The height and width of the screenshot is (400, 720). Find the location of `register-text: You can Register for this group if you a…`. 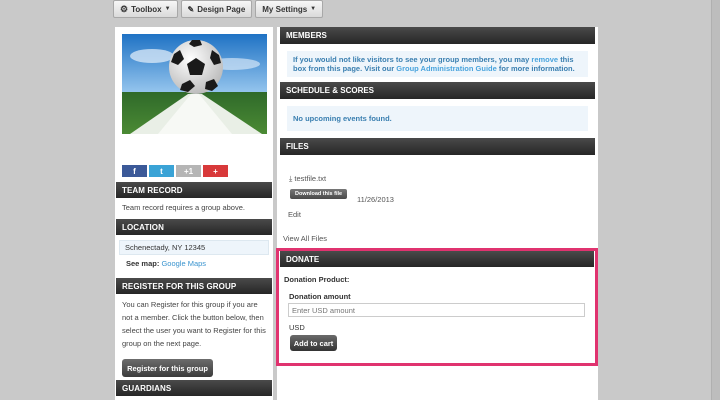

register-text: You can Register for this group if you a… is located at coordinates (194, 324).